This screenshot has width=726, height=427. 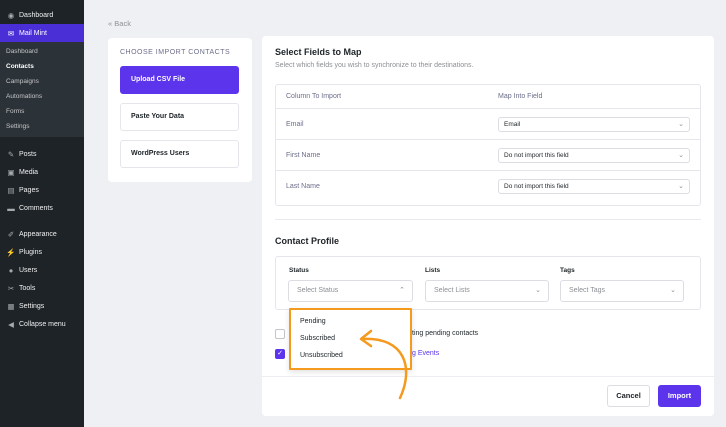 What do you see at coordinates (179, 117) in the screenshot?
I see `paste-data-option: Paste Your Data` at bounding box center [179, 117].